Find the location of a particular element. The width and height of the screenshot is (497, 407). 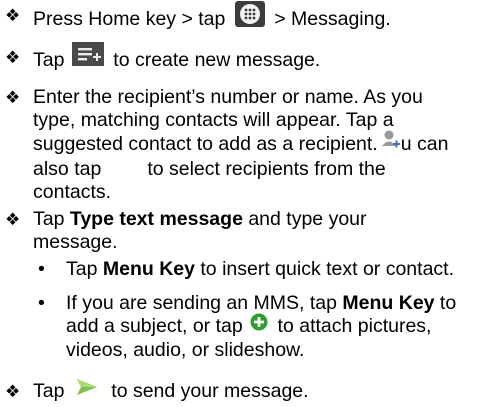

step-text-line: u can is located at coordinates (424, 144).